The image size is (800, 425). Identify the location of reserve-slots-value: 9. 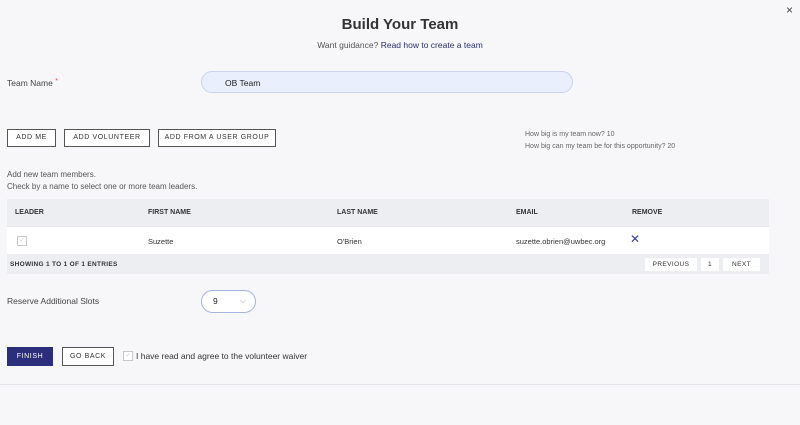
(215, 301).